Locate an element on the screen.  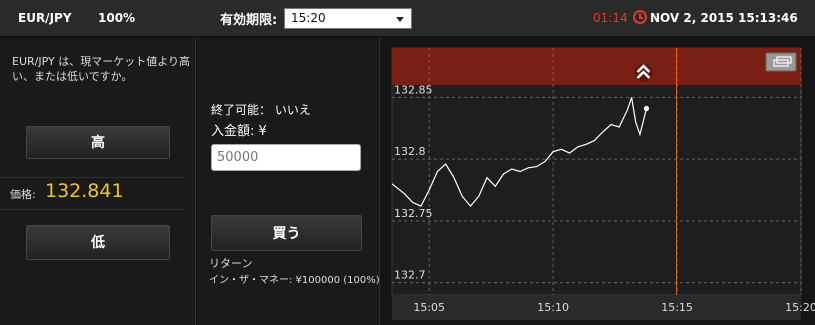
expiry-band is located at coordinates (596, 66).